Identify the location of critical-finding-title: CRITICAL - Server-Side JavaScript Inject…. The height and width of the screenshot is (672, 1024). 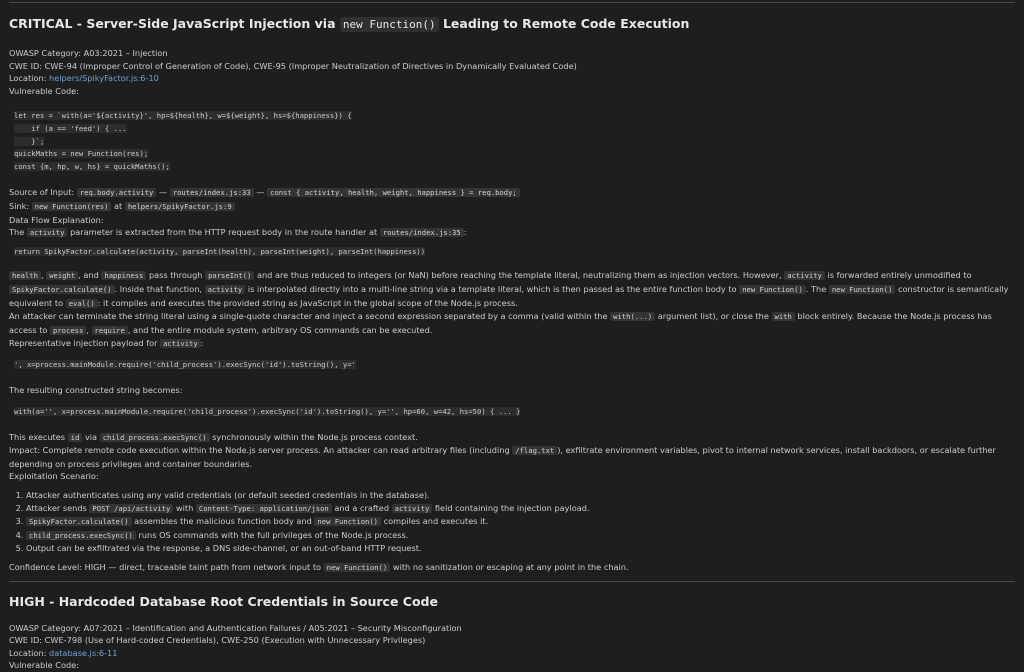
(349, 24).